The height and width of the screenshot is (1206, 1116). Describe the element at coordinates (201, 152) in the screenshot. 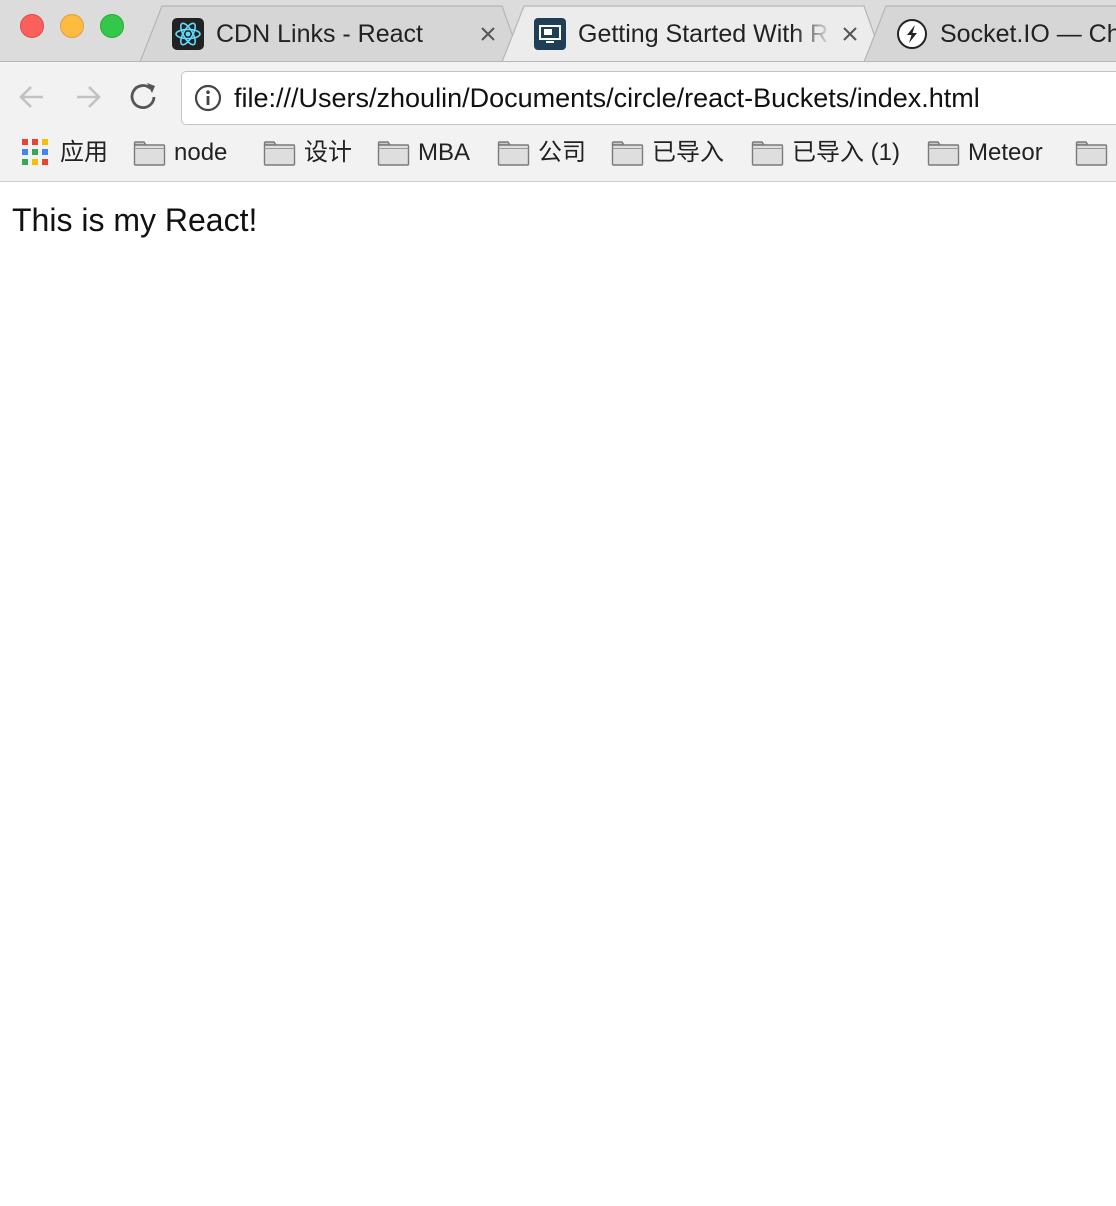

I see `bookmark-label: node` at that location.